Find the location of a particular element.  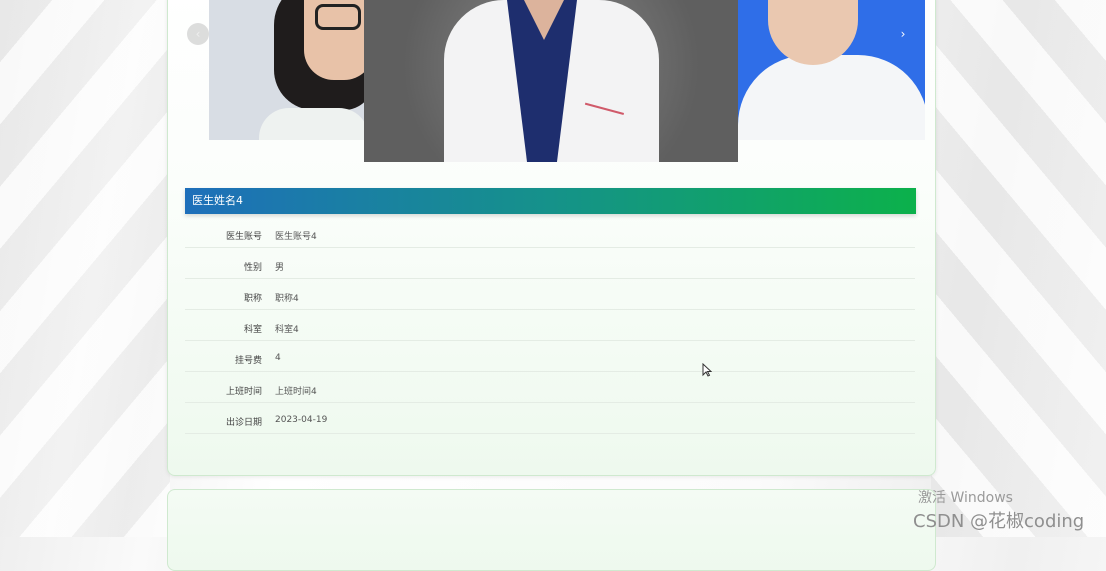

detail-row-title: 职称 职称4 is located at coordinates (550, 295).